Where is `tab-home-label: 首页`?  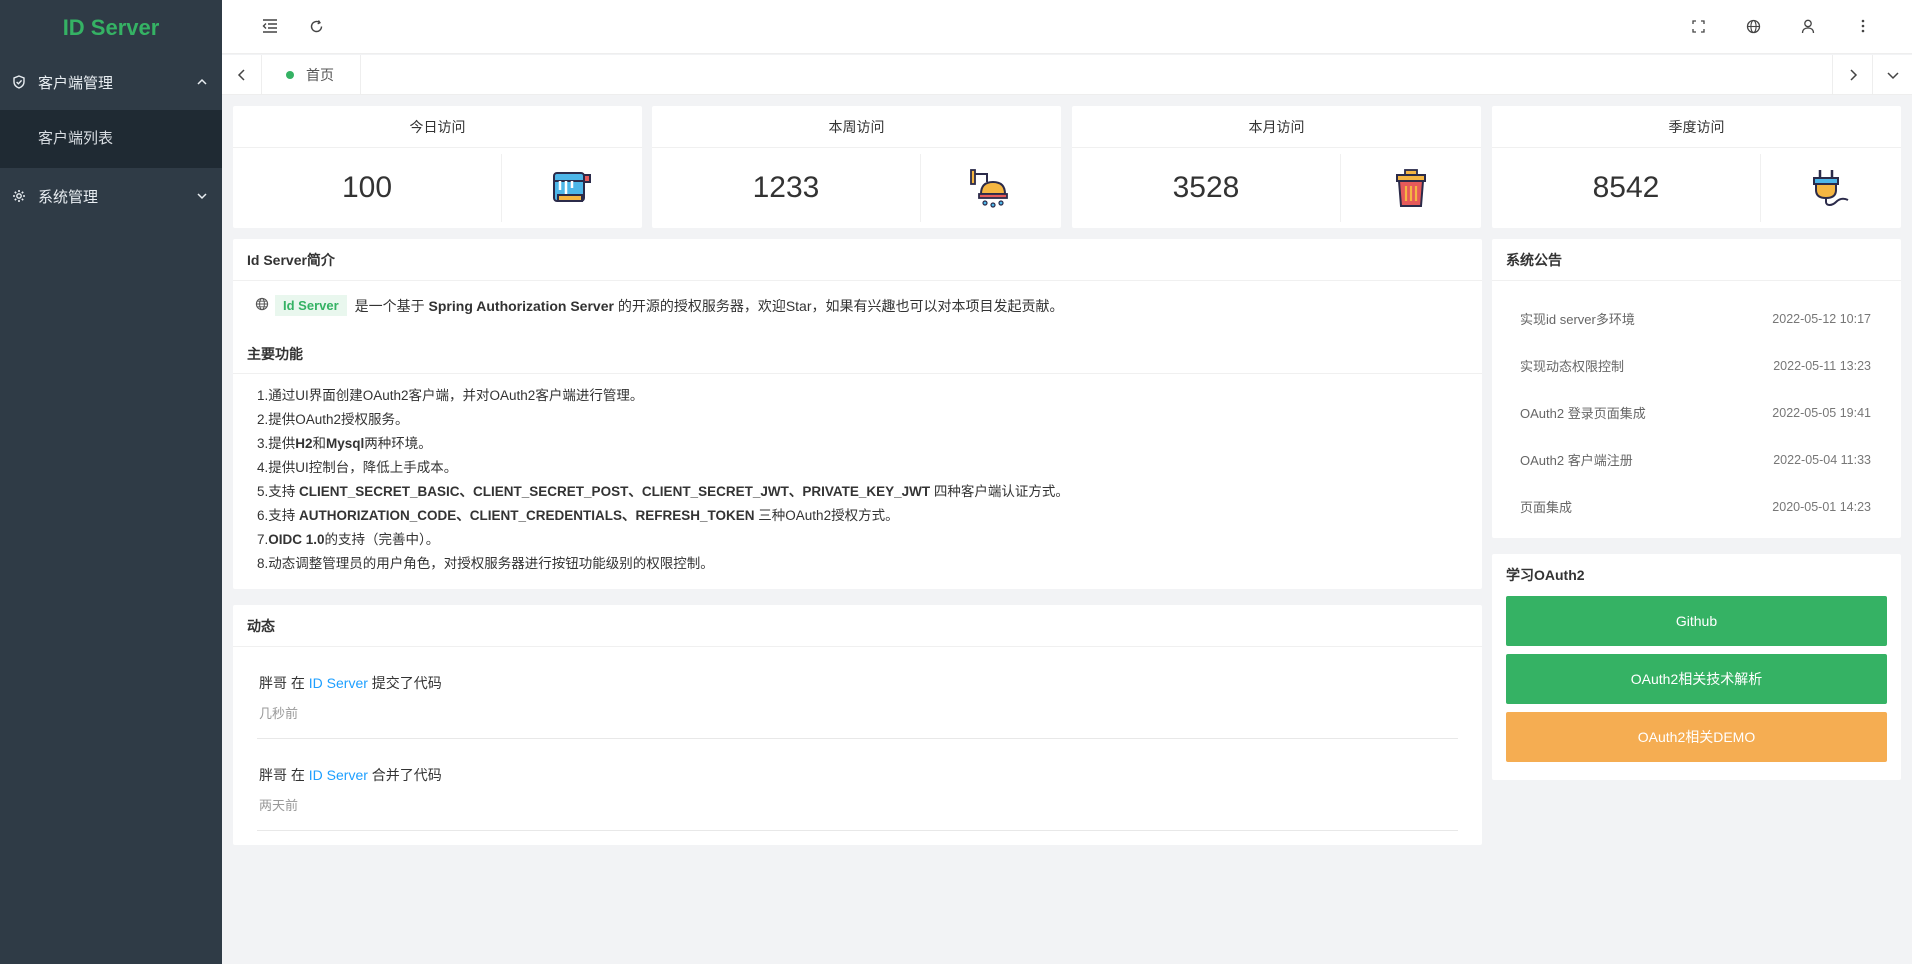 tab-home-label: 首页 is located at coordinates (320, 75).